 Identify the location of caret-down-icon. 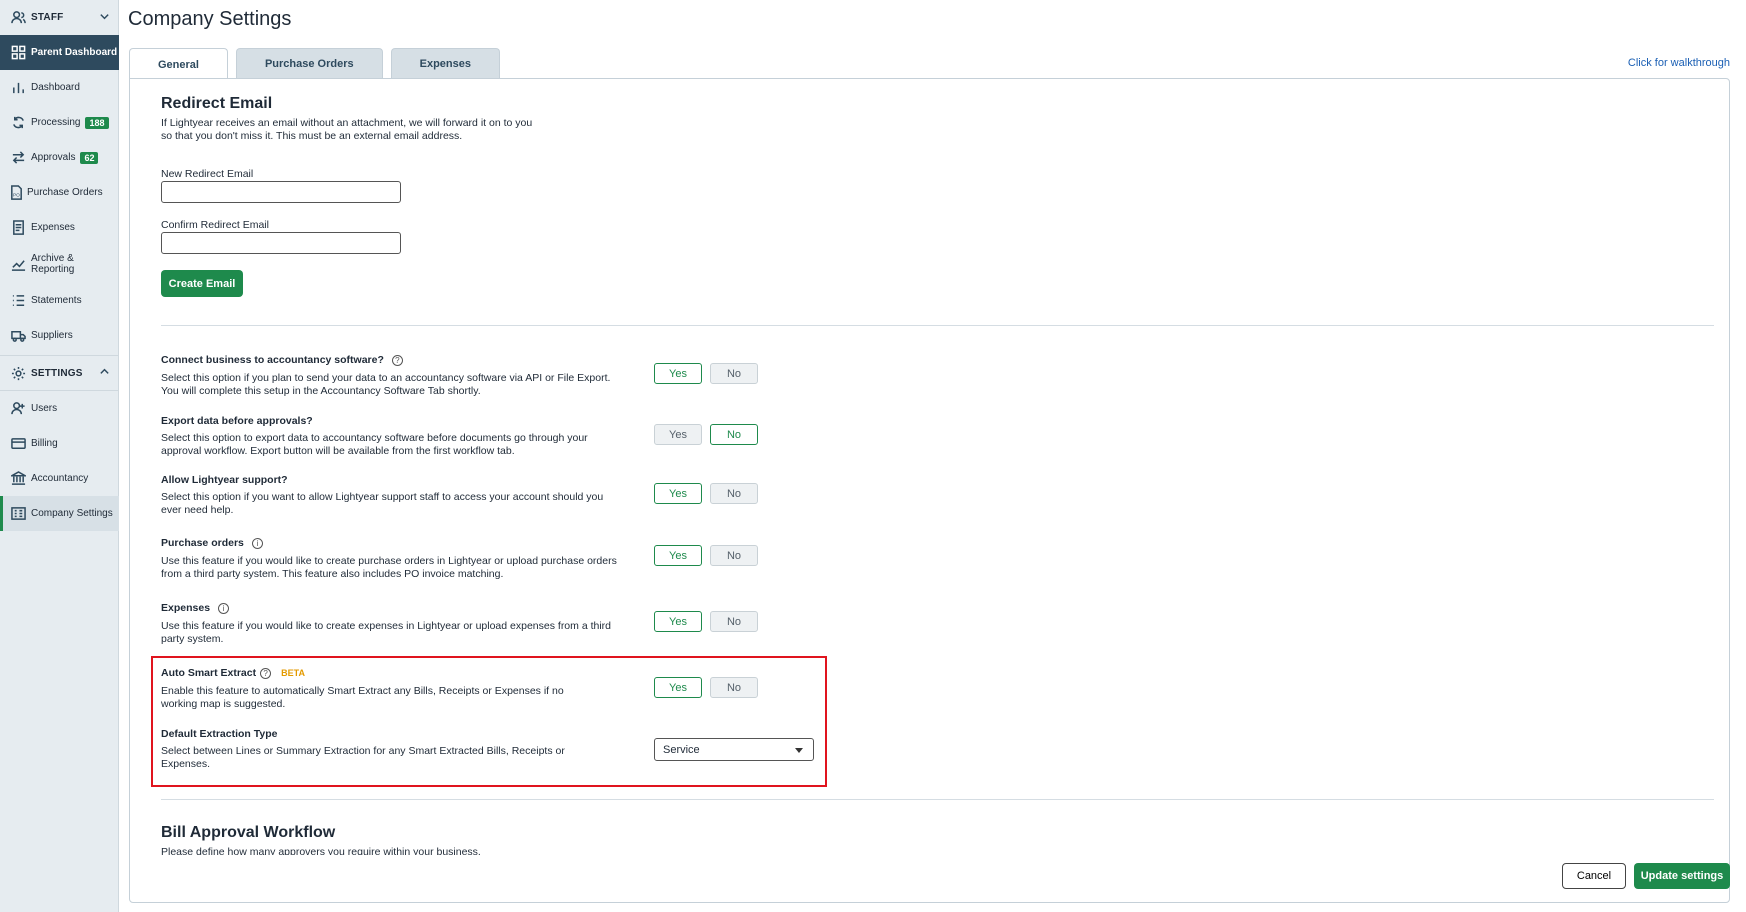
(799, 750).